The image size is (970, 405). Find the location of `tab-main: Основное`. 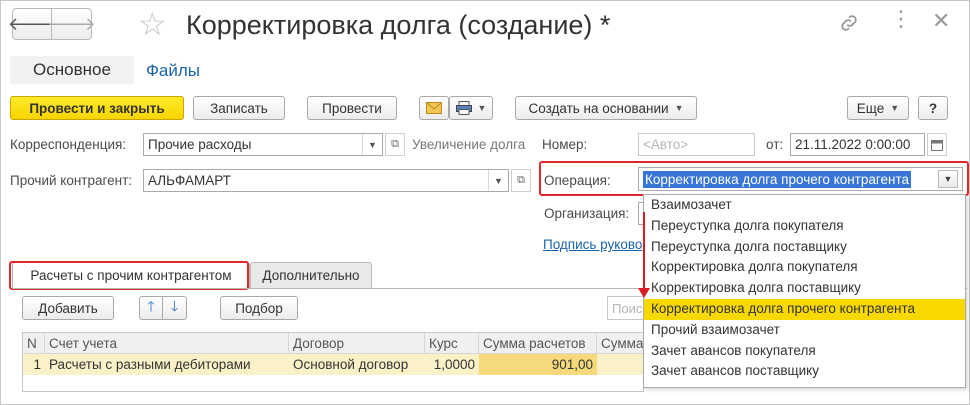

tab-main: Основное is located at coordinates (72, 70).